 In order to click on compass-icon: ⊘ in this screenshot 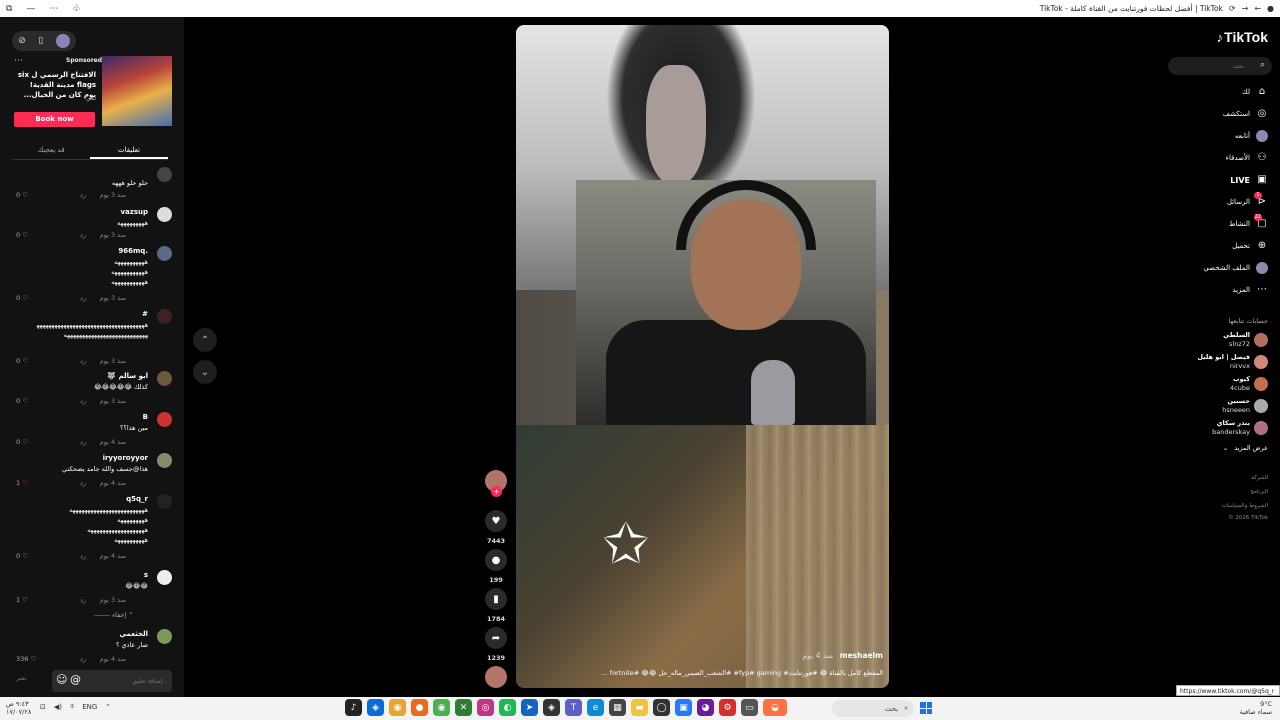, I will do `click(22, 41)`.